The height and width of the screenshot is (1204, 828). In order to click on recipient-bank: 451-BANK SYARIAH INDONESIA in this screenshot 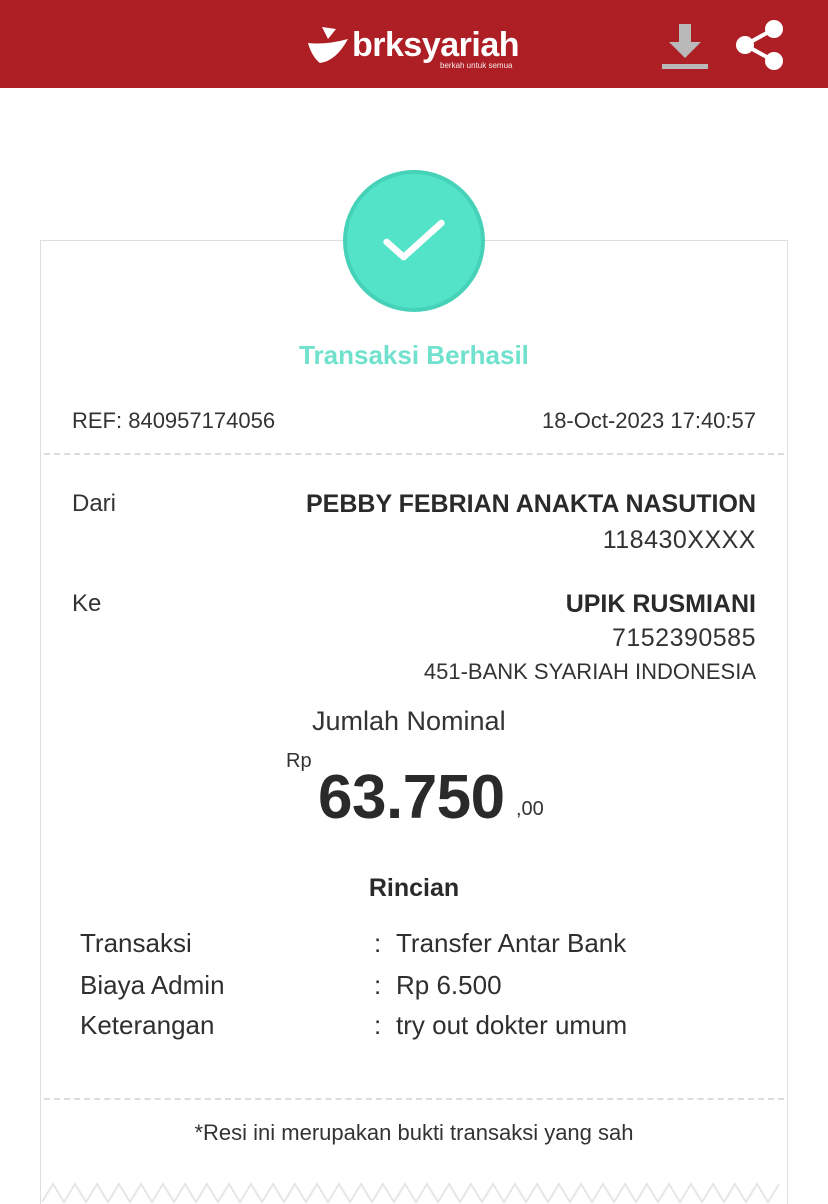, I will do `click(589, 671)`.